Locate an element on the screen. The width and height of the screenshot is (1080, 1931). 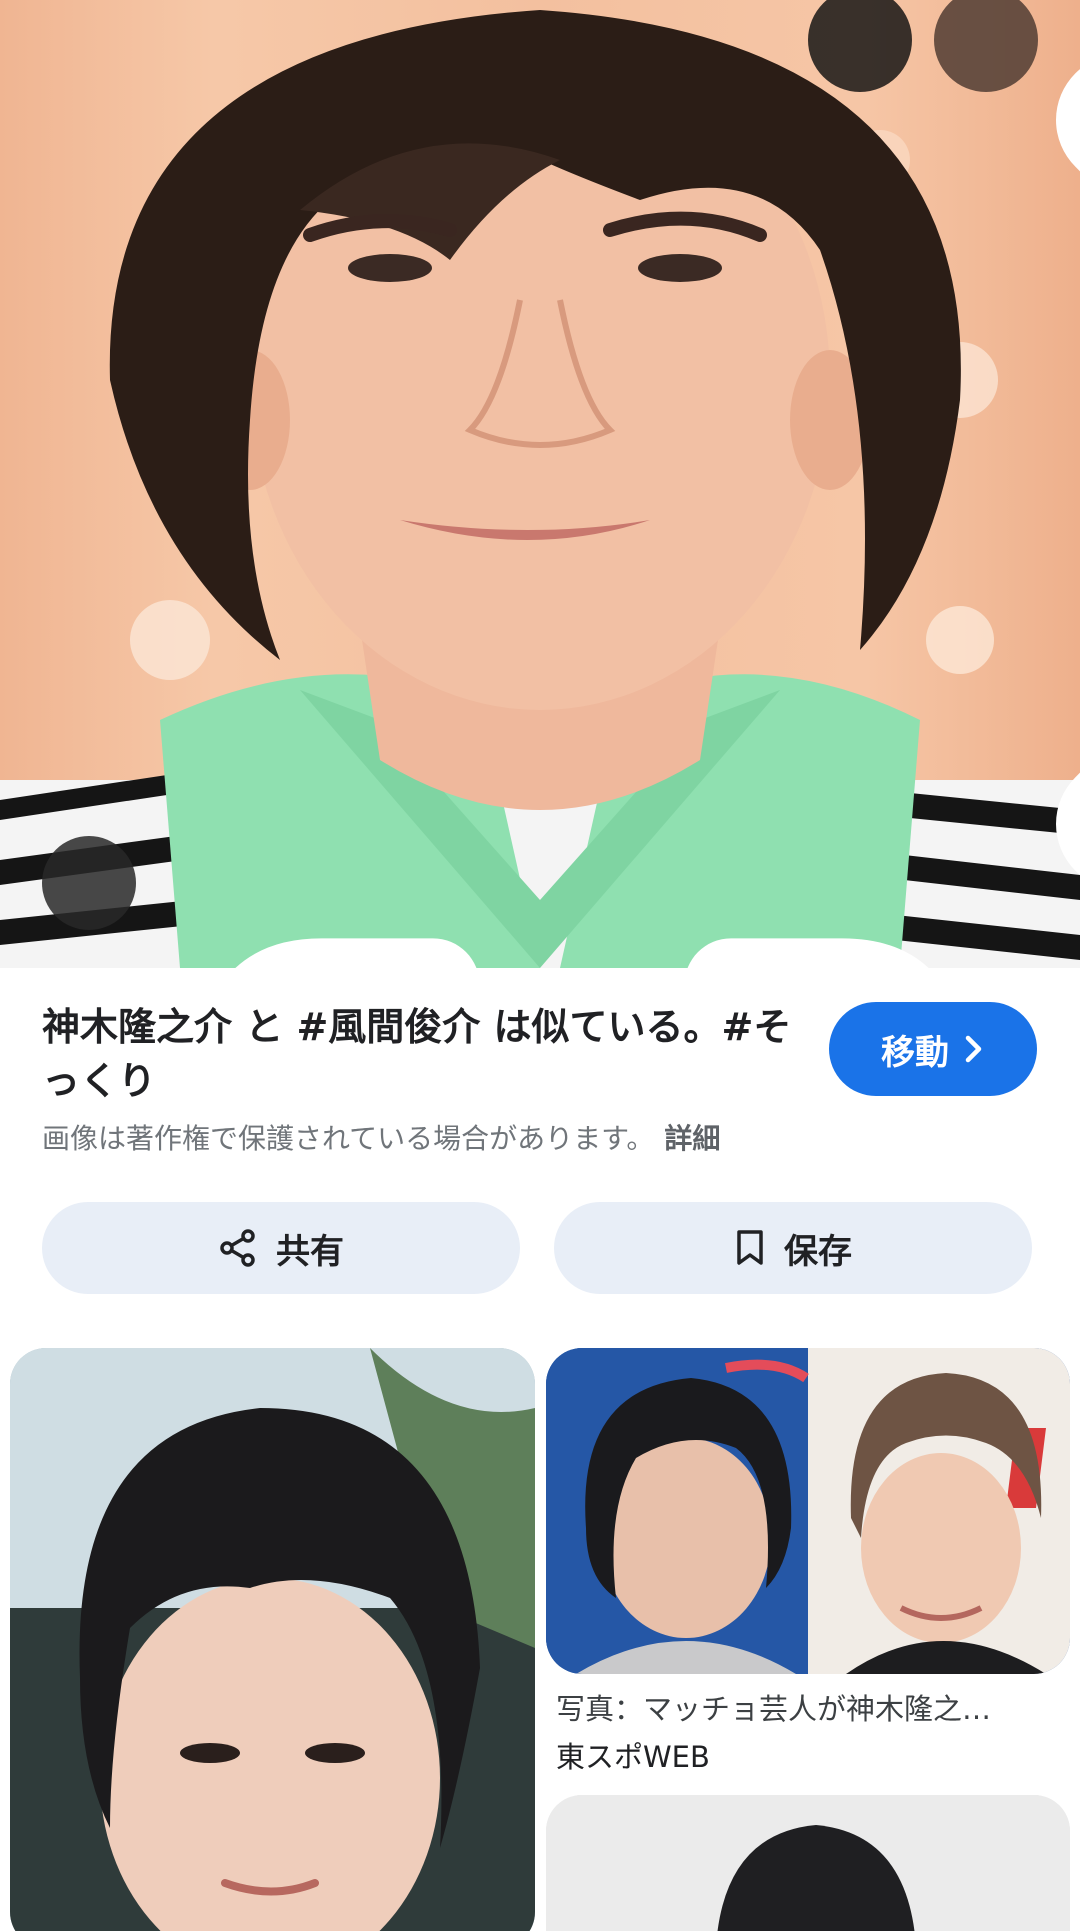
close-button is located at coordinates (1007, 437).